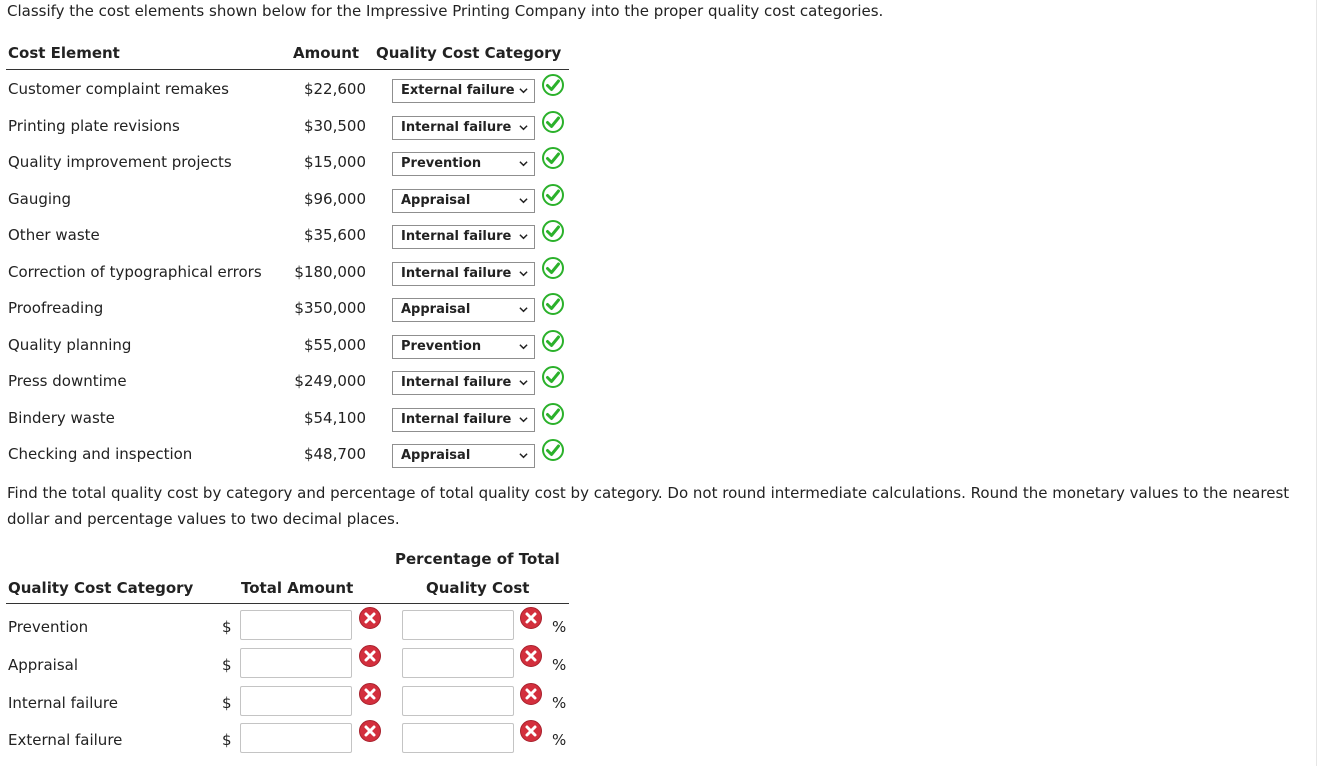  What do you see at coordinates (48, 627) in the screenshot?
I see `summary-category-label: Prevention` at bounding box center [48, 627].